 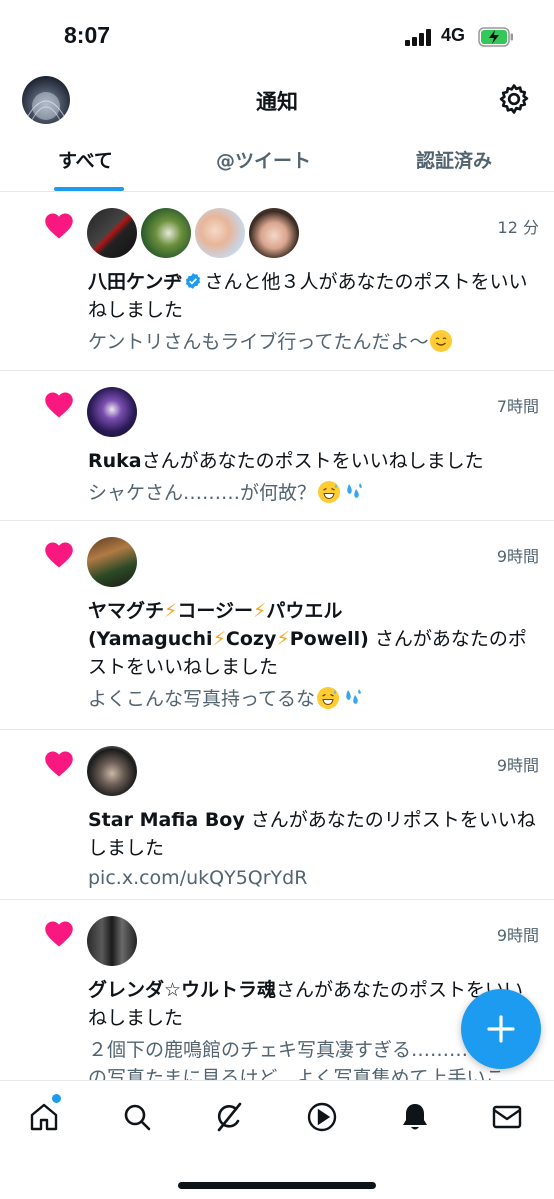 I want to click on tab-mentions: @ツイート, so click(x=263, y=169).